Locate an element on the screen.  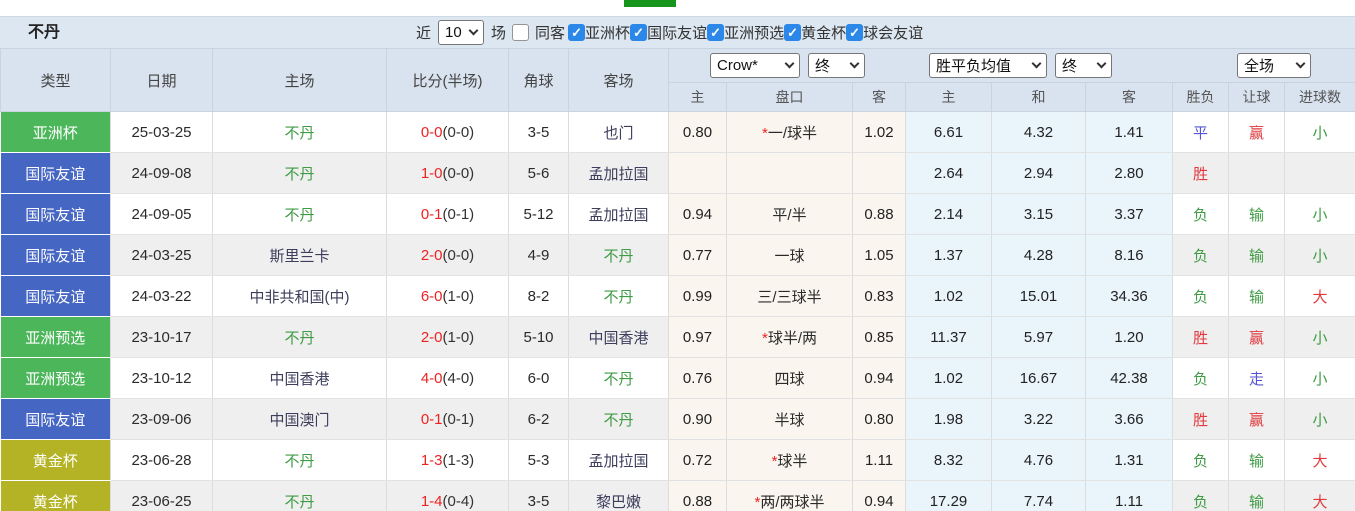
fulltime-score: 6-0 is located at coordinates (431, 296).